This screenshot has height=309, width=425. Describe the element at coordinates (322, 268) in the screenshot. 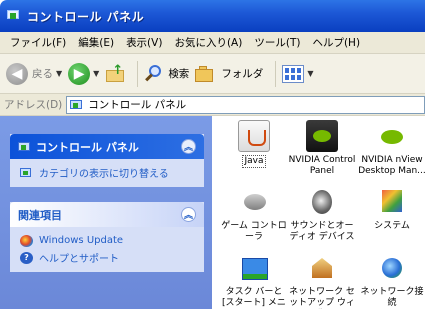

I see `network-setup-icon` at that location.